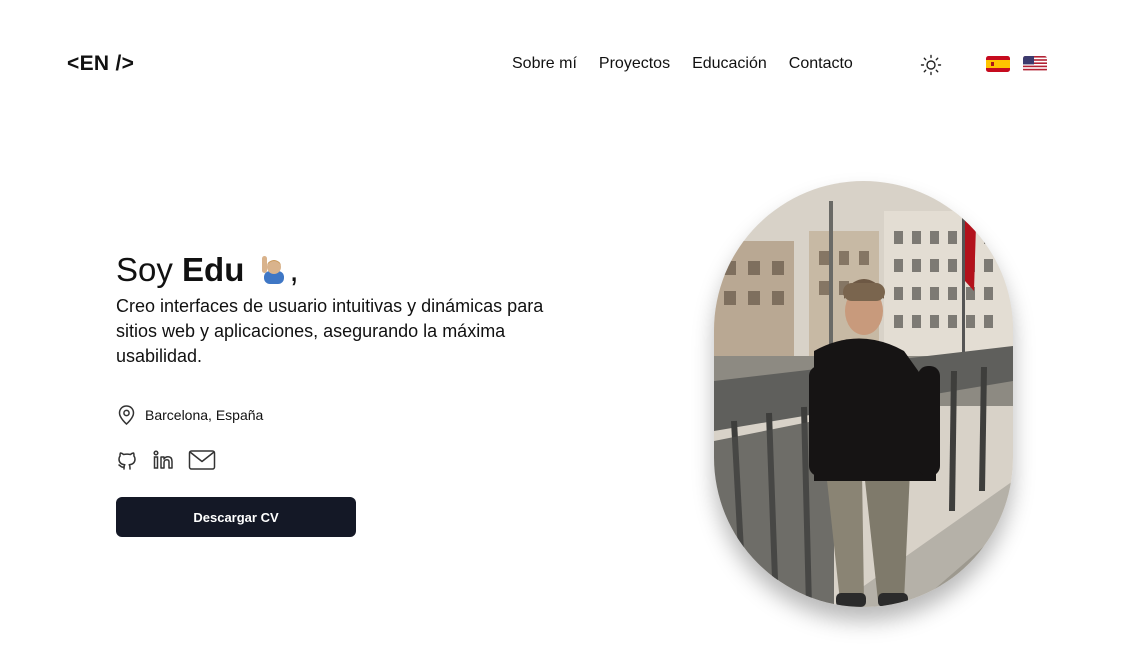  What do you see at coordinates (294, 269) in the screenshot?
I see `greeting-suffix: ,` at bounding box center [294, 269].